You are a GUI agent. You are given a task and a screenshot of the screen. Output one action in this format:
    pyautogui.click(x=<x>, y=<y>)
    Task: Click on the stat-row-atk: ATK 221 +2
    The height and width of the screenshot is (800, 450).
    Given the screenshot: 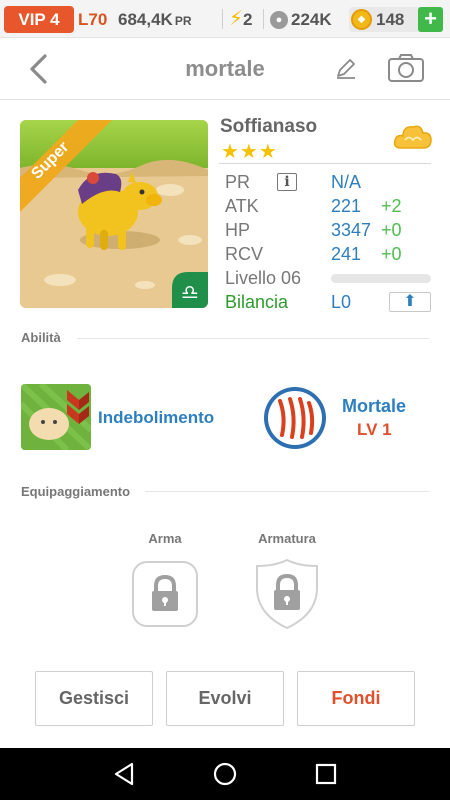 What is the action you would take?
    pyautogui.click(x=325, y=206)
    